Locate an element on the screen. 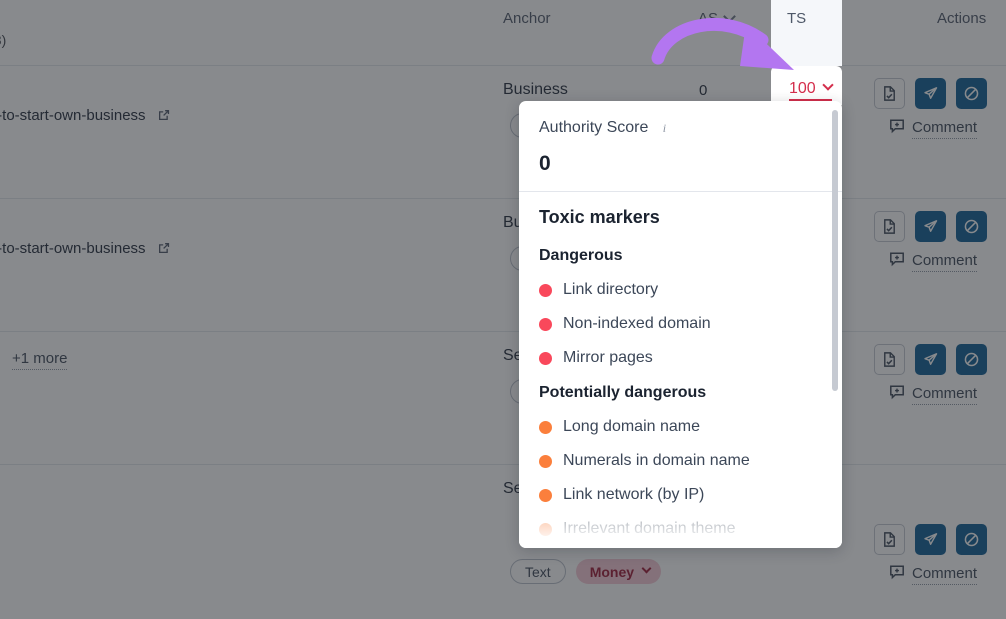 Image resolution: width=1006 pixels, height=619 pixels. dropdown-scrollbar is located at coordinates (835, 324).